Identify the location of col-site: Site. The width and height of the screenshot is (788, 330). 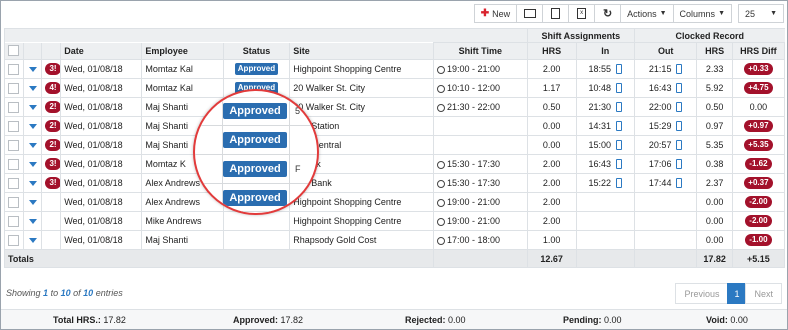
(361, 51).